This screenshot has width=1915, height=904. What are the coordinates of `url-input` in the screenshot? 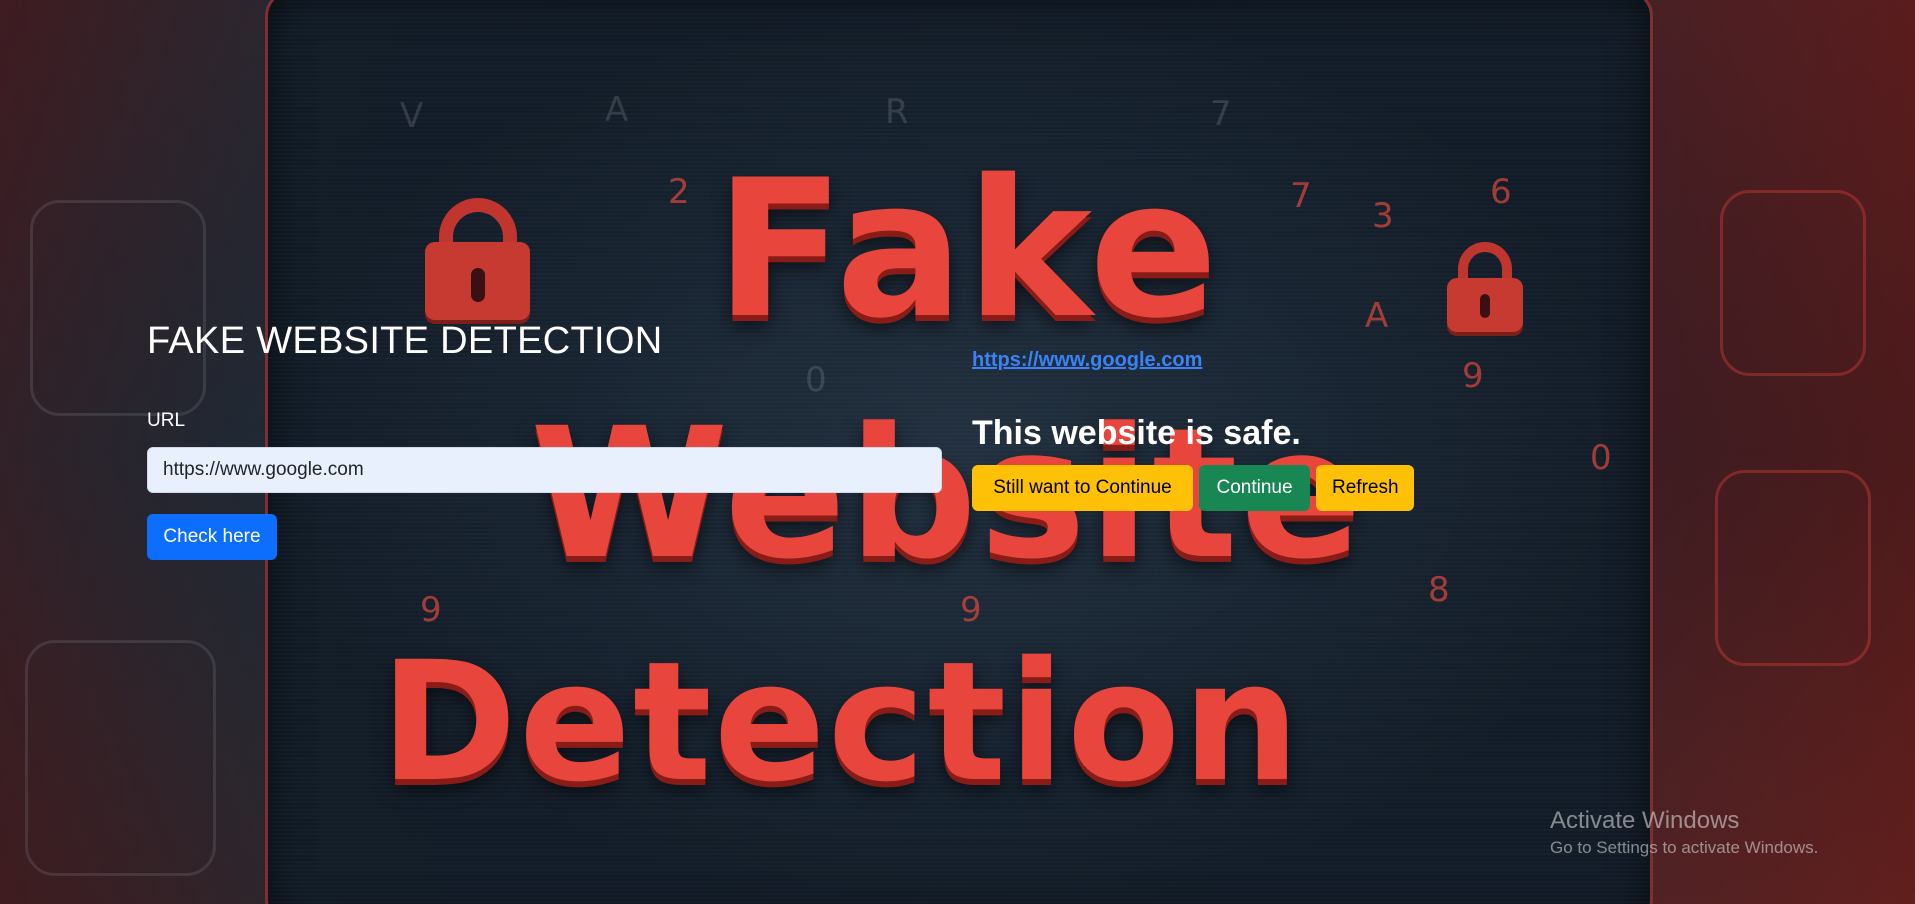 It's located at (544, 470).